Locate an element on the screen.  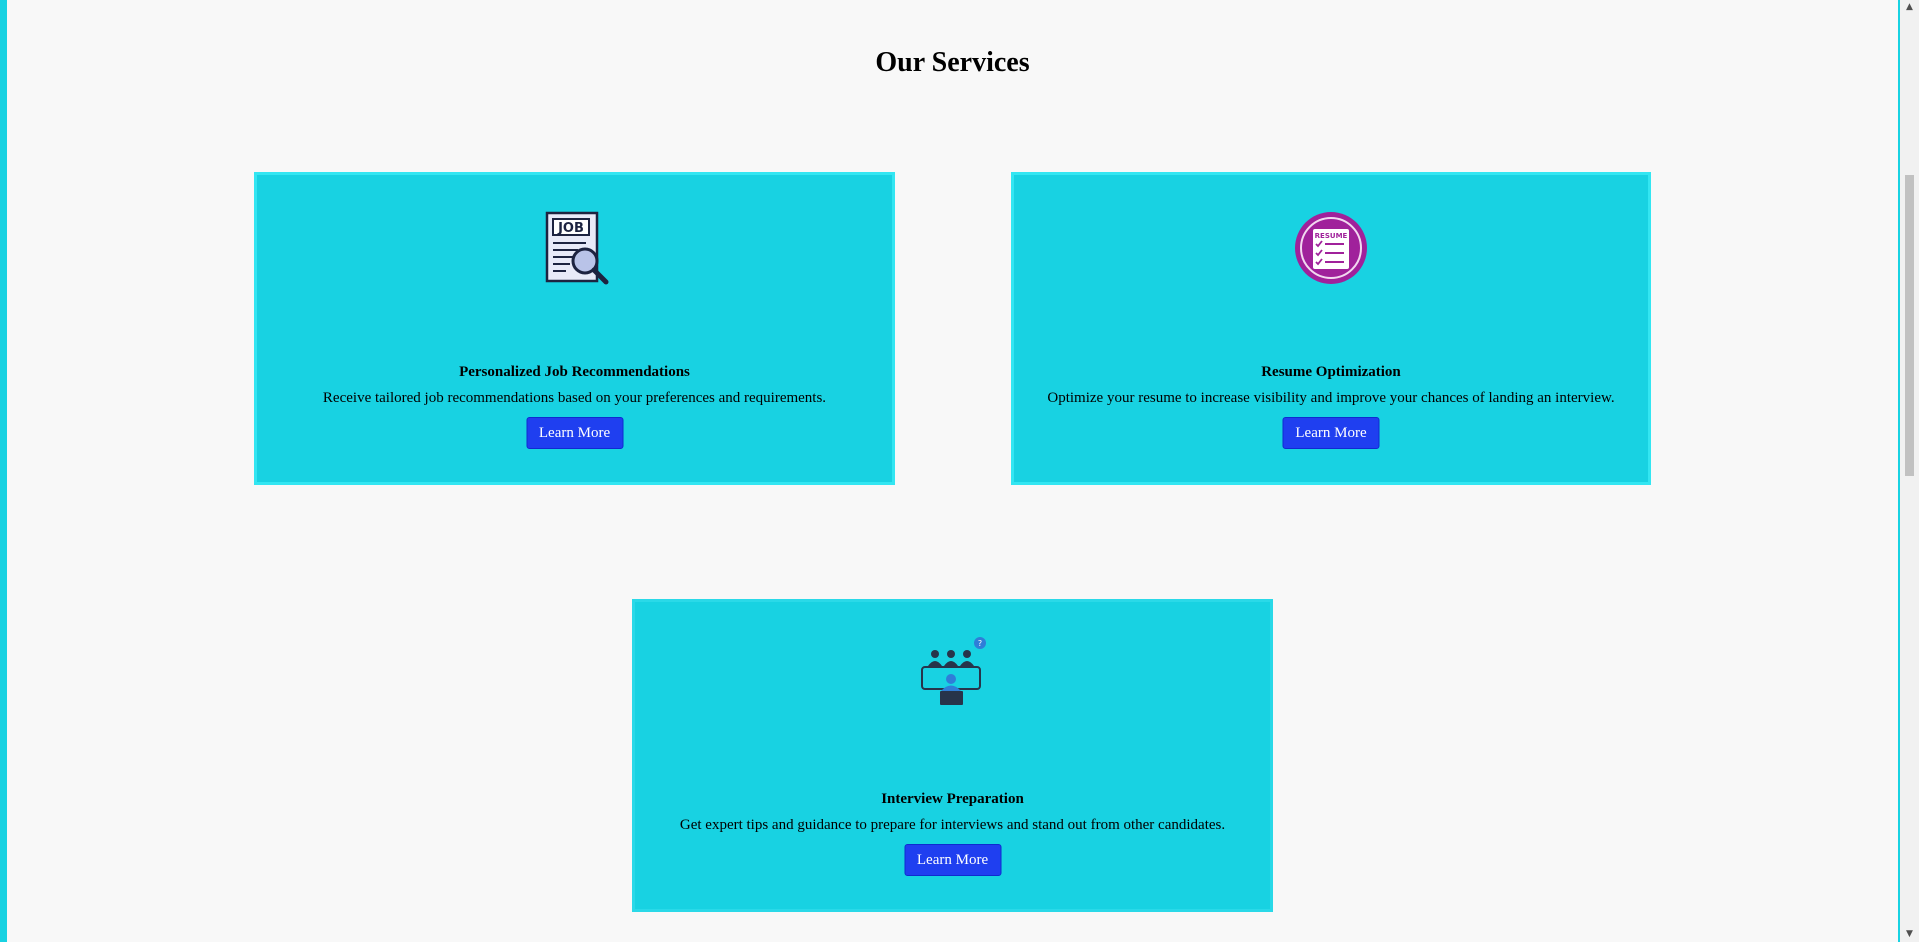
job-search-icon: JOB is located at coordinates (575, 248).